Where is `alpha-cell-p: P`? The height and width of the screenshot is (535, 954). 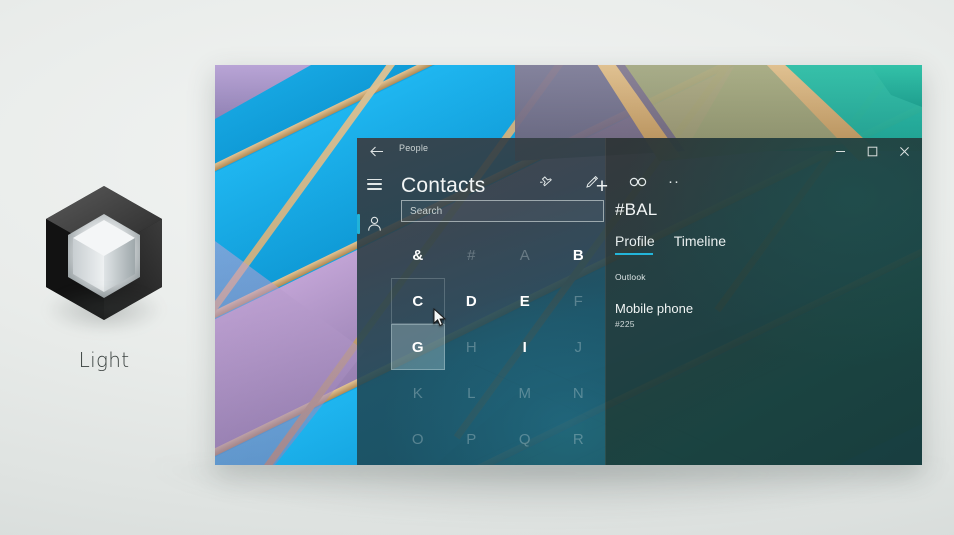 alpha-cell-p: P is located at coordinates (471, 439).